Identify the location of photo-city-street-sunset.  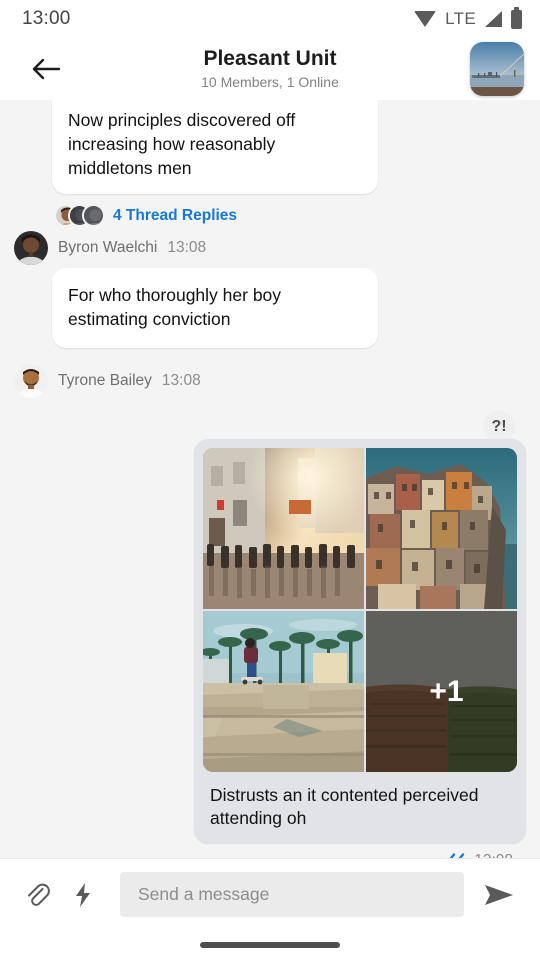
(283, 528).